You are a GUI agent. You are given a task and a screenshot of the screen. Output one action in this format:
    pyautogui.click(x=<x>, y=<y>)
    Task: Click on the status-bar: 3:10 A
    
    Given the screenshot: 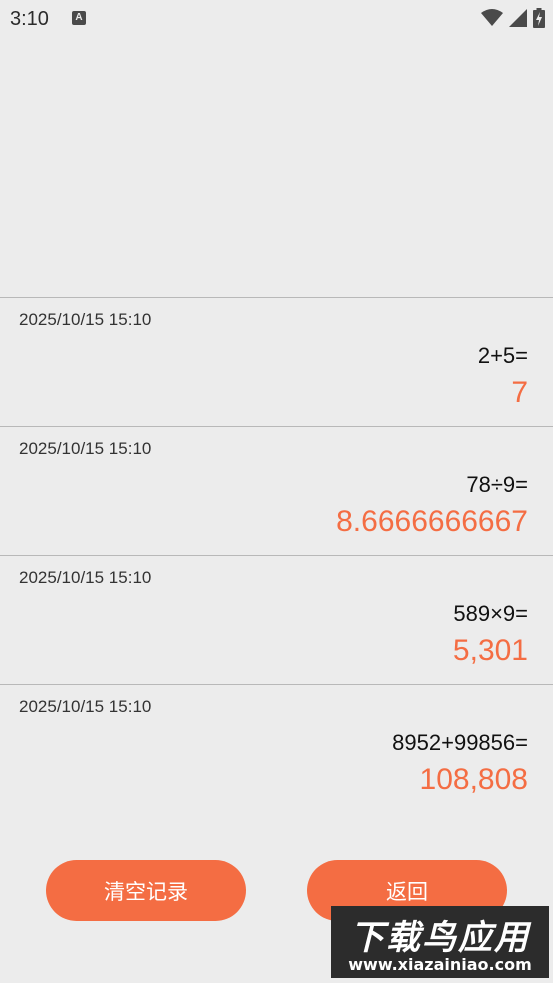 What is the action you would take?
    pyautogui.click(x=276, y=20)
    